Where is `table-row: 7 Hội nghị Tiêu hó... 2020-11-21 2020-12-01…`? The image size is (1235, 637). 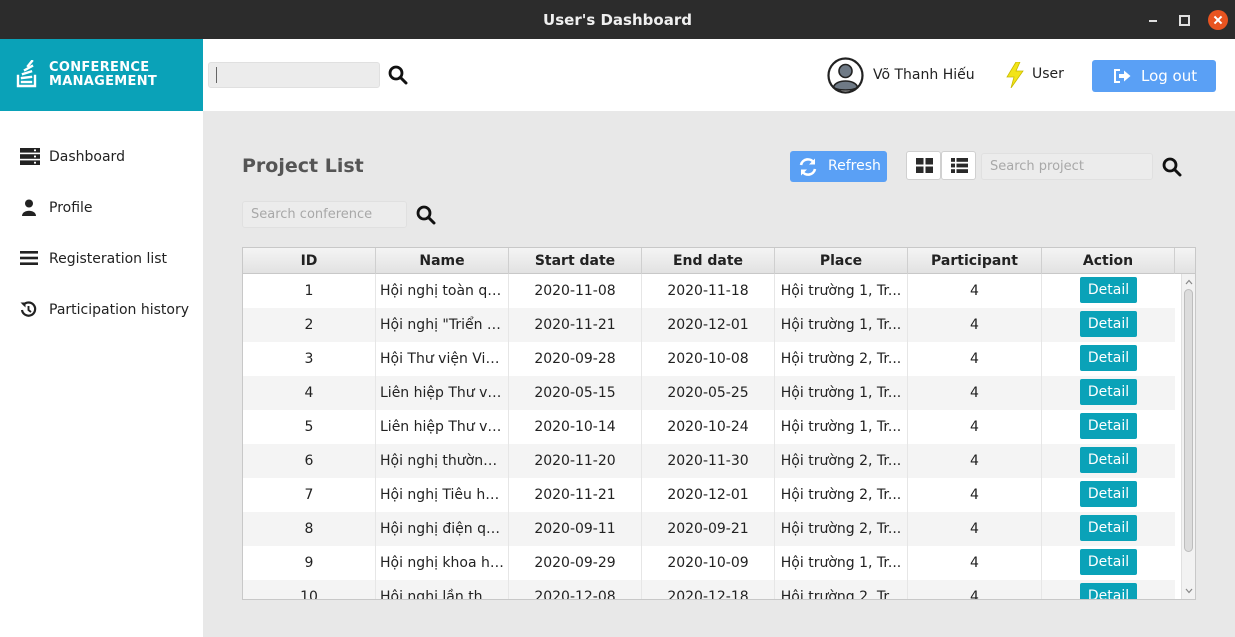
table-row: 7 Hội nghị Tiêu hó... 2020-11-21 2020-12-01… is located at coordinates (709, 495).